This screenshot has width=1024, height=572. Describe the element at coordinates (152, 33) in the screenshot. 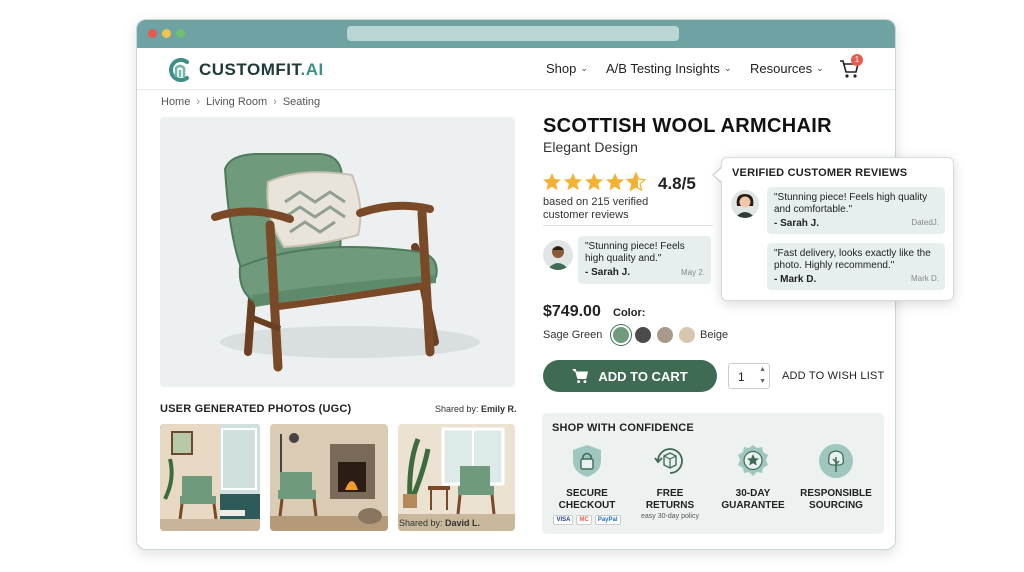

I see `close-window-button` at that location.